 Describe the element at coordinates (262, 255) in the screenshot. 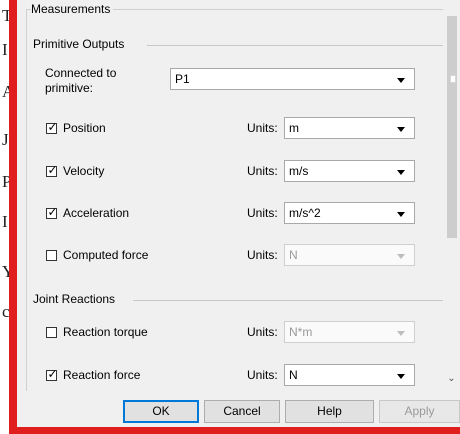

I see `computed-force-units-label: Units:` at that location.